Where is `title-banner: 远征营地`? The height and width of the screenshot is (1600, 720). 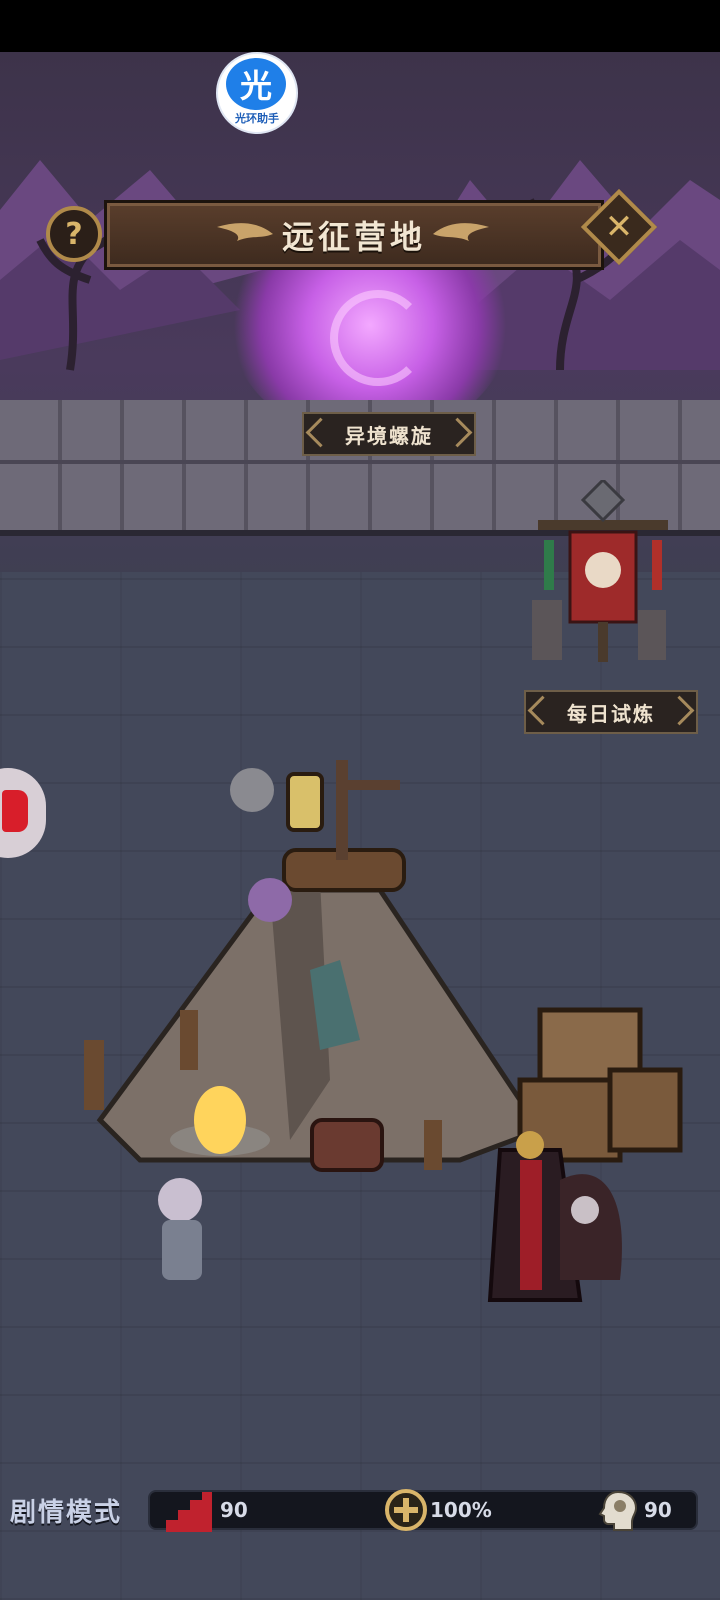 title-banner: 远征营地 is located at coordinates (354, 235).